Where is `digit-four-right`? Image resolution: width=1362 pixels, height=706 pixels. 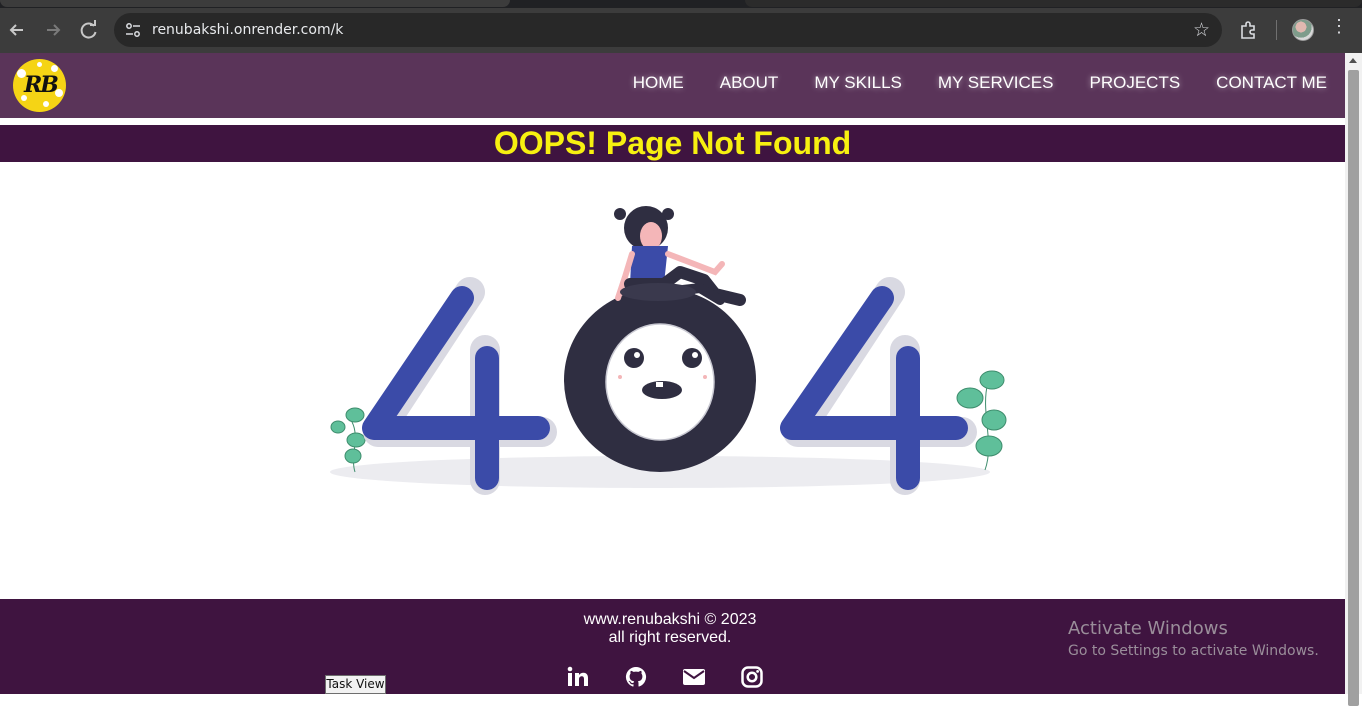
digit-four-right is located at coordinates (874, 388).